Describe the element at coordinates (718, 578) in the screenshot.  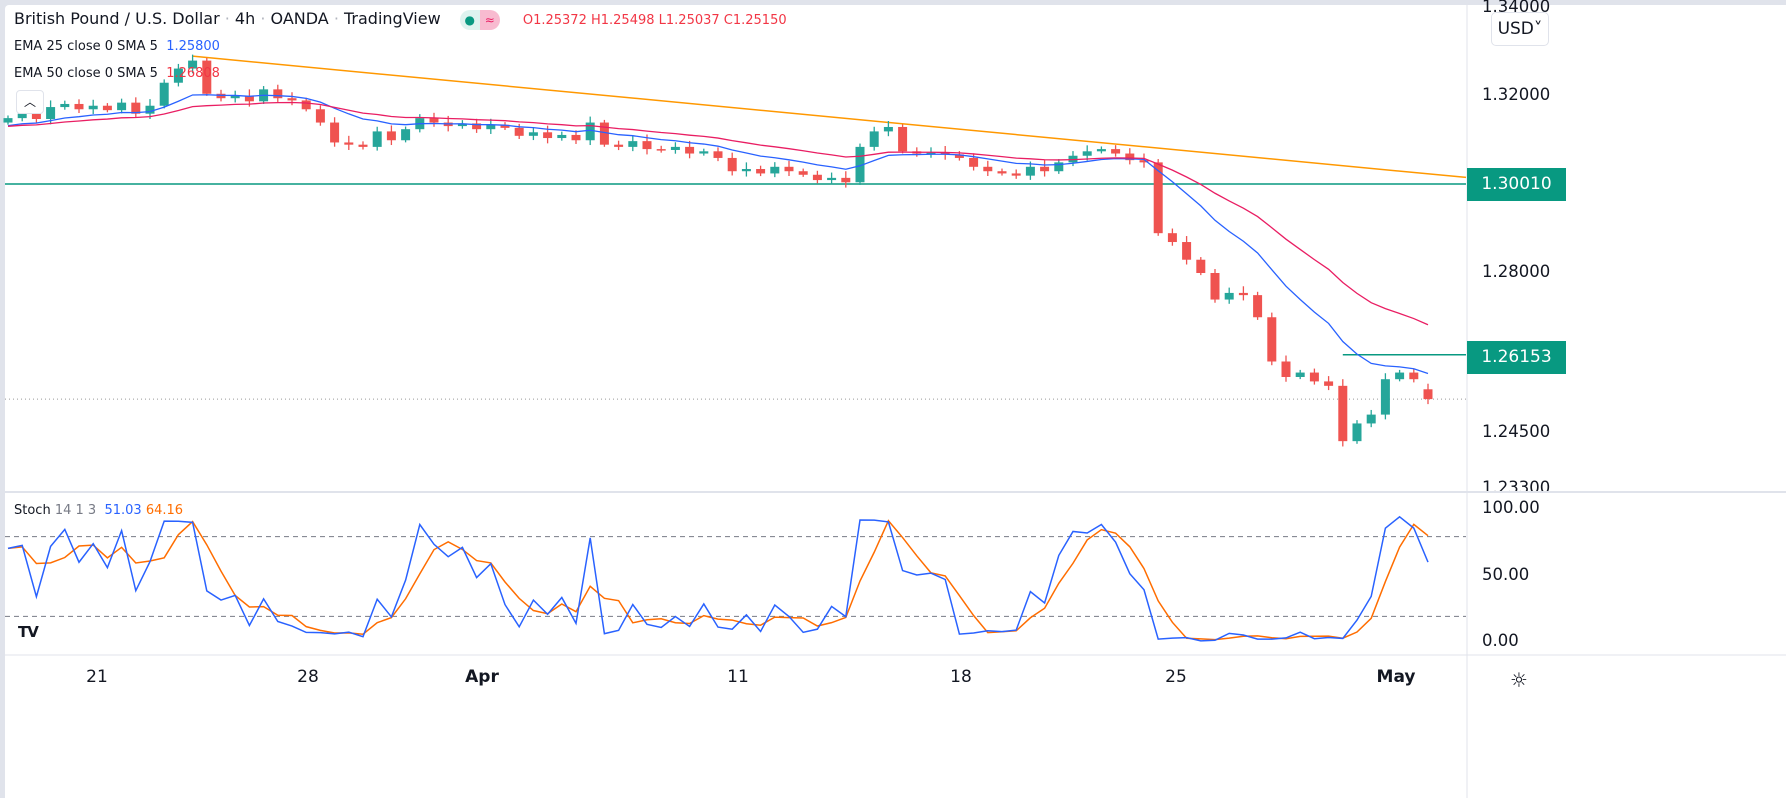
I see `stoch-k-line` at that location.